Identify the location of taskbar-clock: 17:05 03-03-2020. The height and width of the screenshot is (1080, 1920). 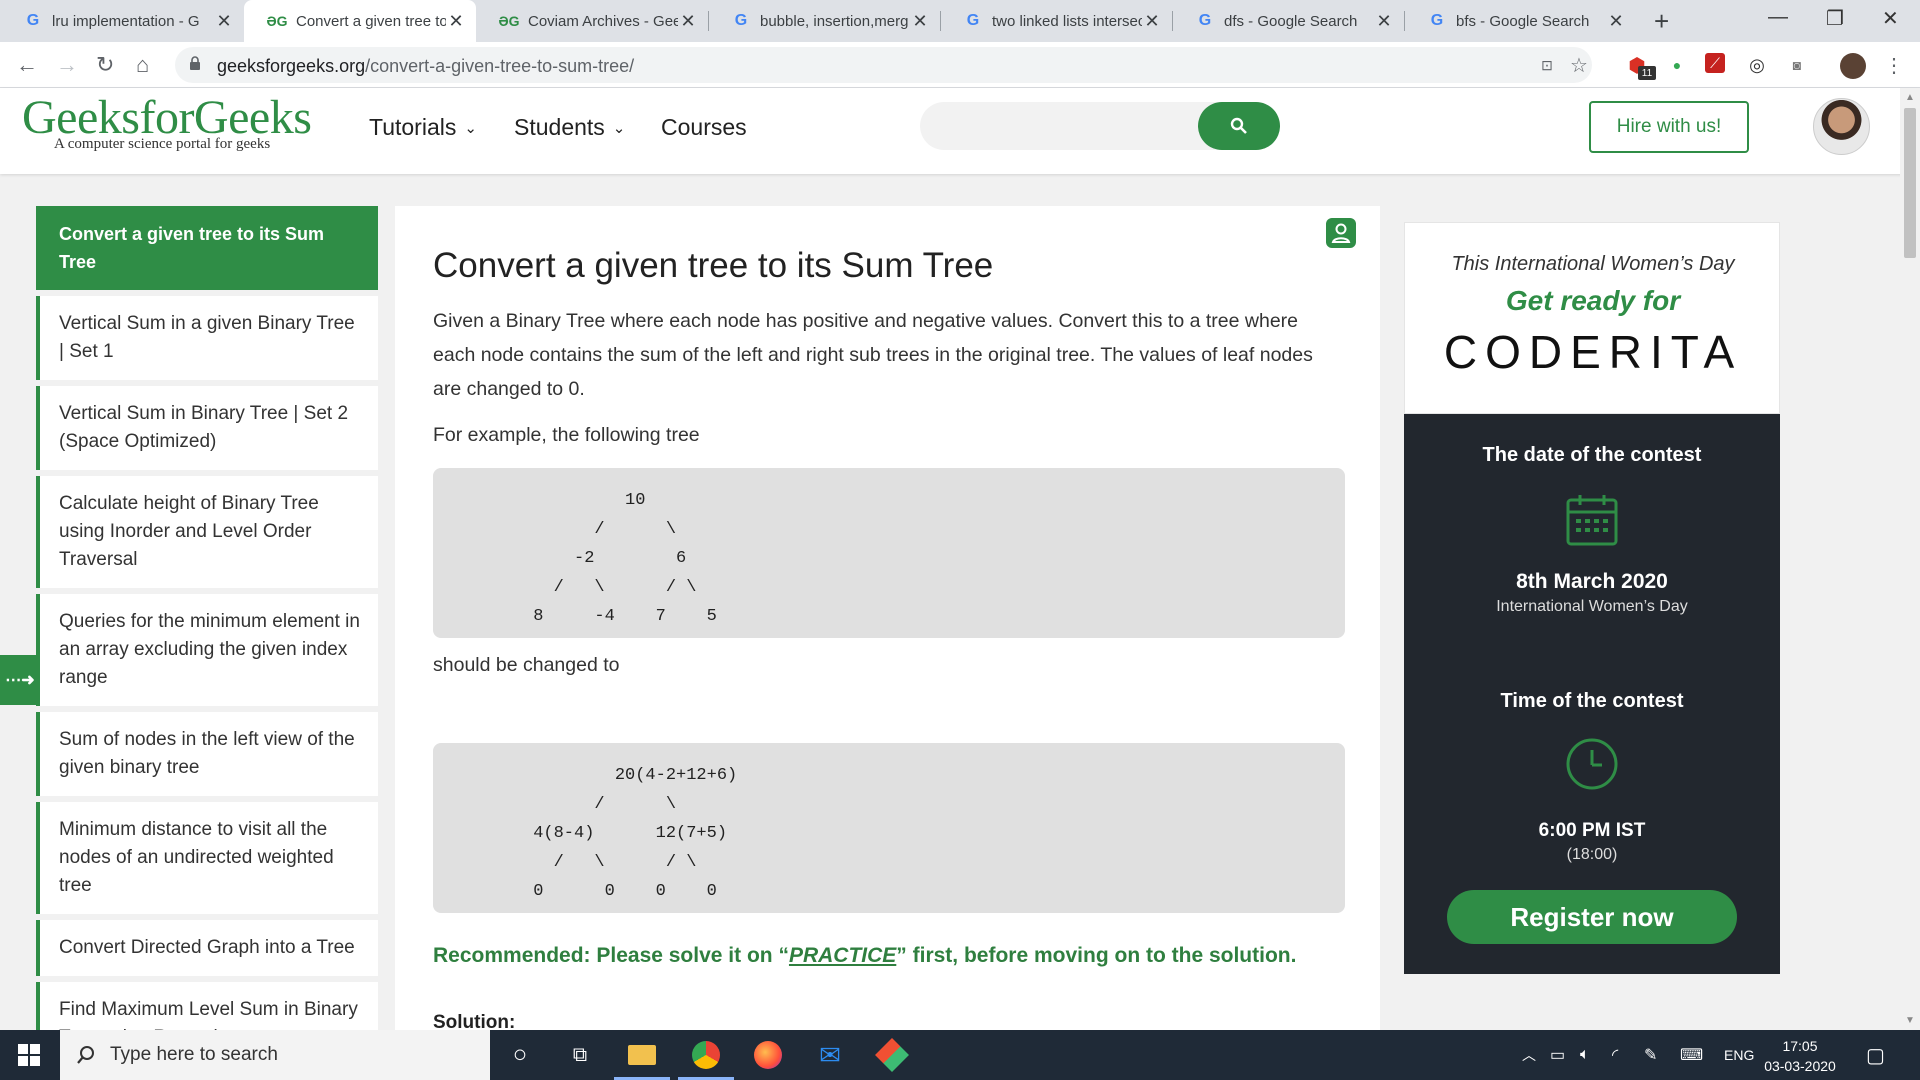
(1800, 1056).